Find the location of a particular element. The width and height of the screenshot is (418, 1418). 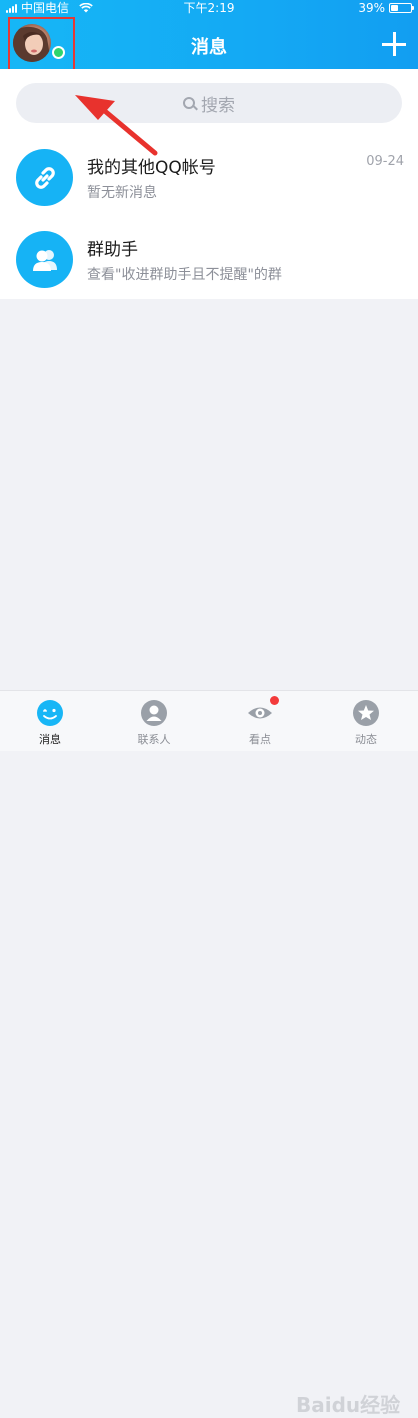

tab-label: 看点 is located at coordinates (260, 739).